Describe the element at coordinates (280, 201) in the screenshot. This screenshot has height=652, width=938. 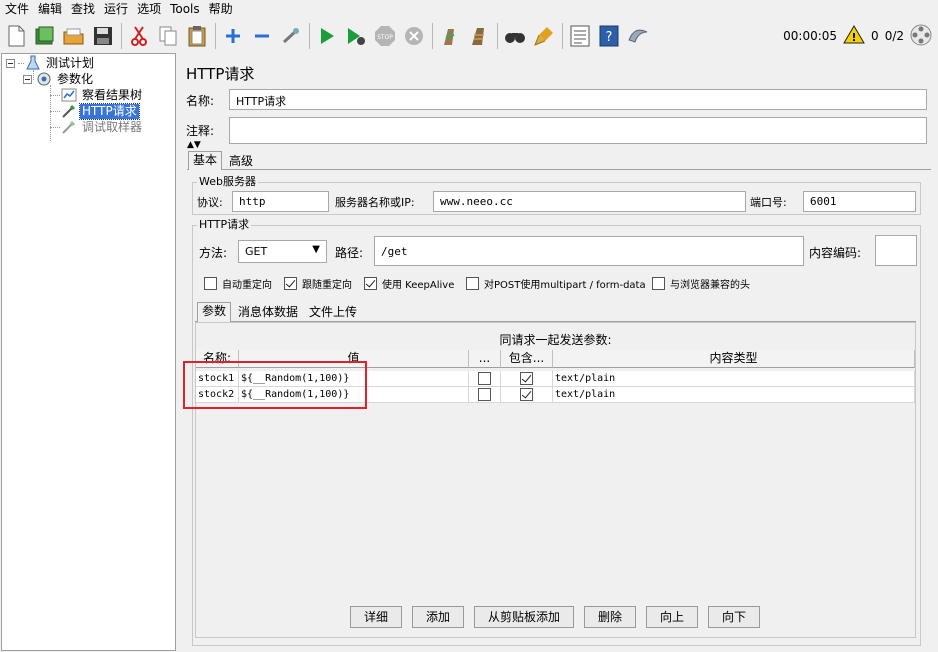
I see `protocol-field: http` at that location.